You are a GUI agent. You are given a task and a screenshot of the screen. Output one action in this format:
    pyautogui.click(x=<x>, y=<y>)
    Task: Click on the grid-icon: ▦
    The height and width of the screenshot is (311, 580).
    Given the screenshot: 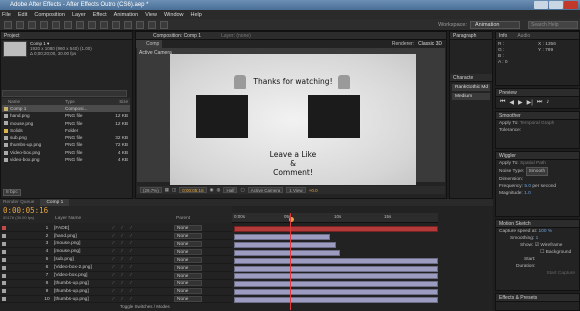 What is the action you would take?
    pyautogui.click(x=167, y=190)
    